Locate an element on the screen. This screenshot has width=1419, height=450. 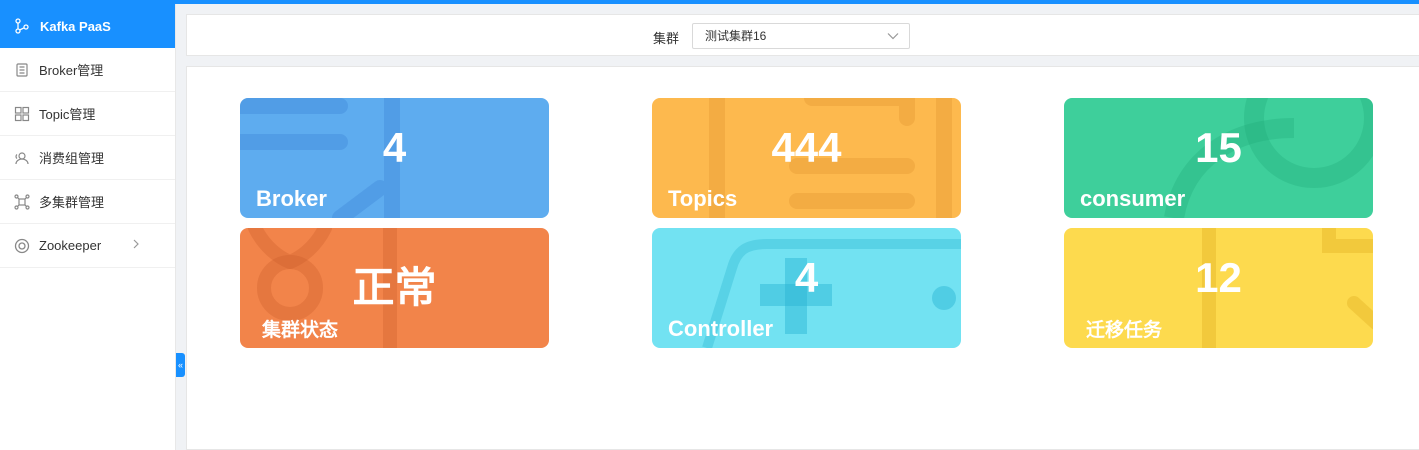
sidebar-brand: Kafka PaaS is located at coordinates (87, 26).